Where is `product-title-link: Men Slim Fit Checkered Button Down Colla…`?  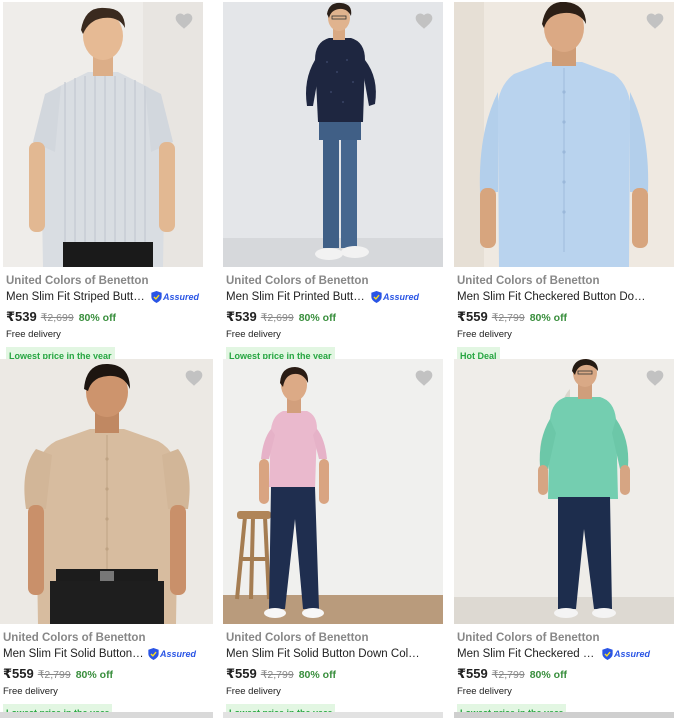
product-title-link: Men Slim Fit Checkered Button Down Colla… is located at coordinates (555, 297).